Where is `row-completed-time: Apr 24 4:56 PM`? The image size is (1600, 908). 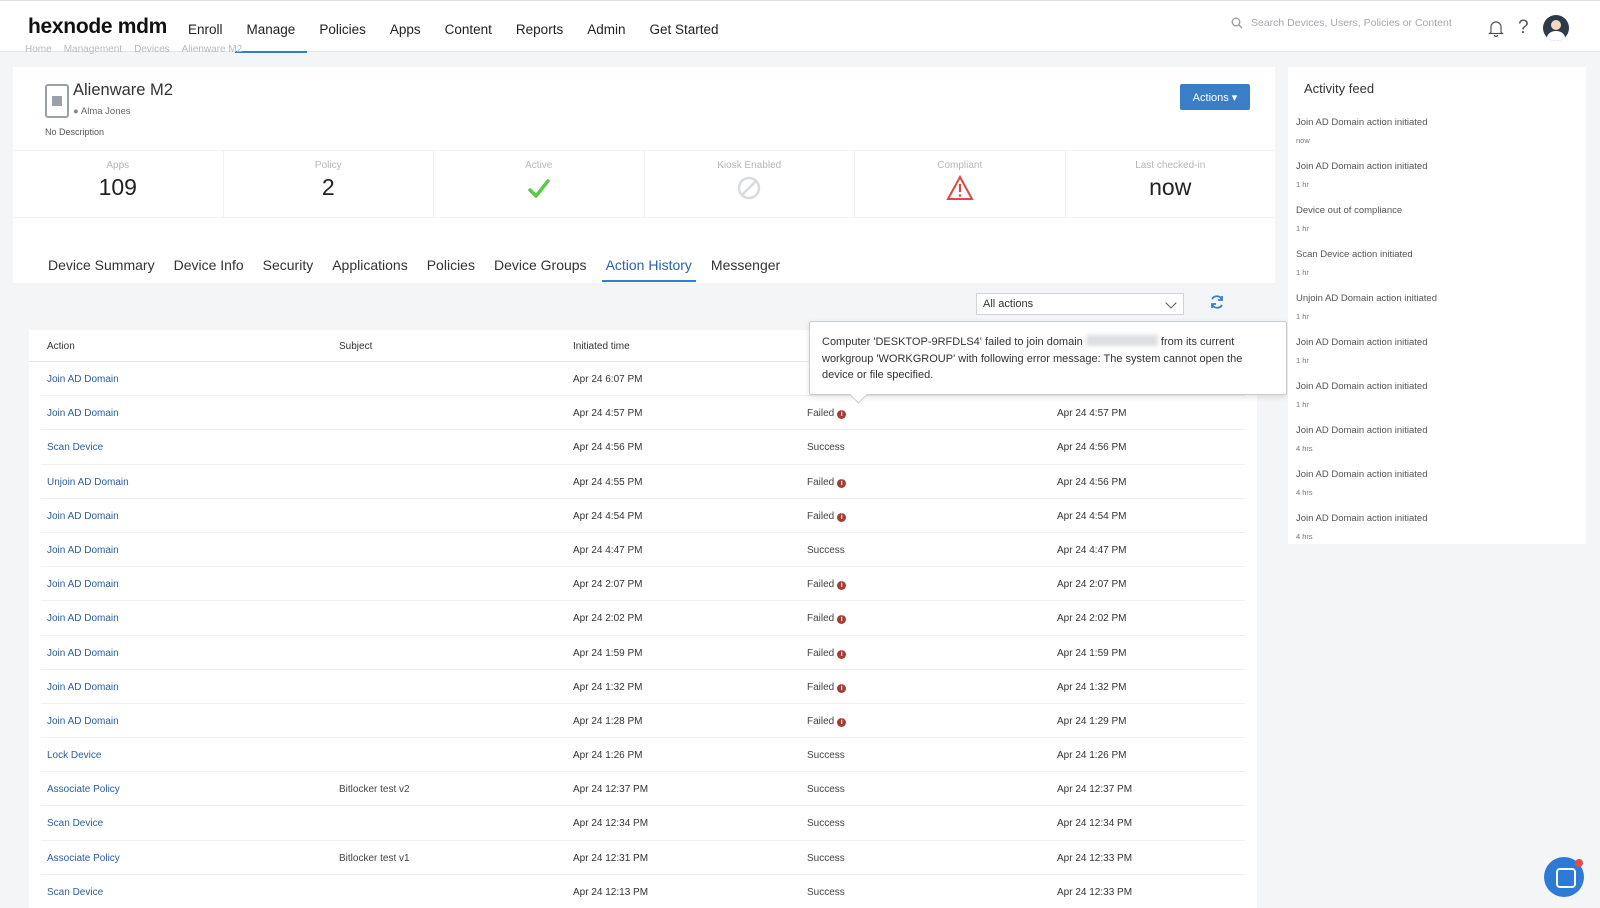 row-completed-time: Apr 24 4:56 PM is located at coordinates (1092, 448).